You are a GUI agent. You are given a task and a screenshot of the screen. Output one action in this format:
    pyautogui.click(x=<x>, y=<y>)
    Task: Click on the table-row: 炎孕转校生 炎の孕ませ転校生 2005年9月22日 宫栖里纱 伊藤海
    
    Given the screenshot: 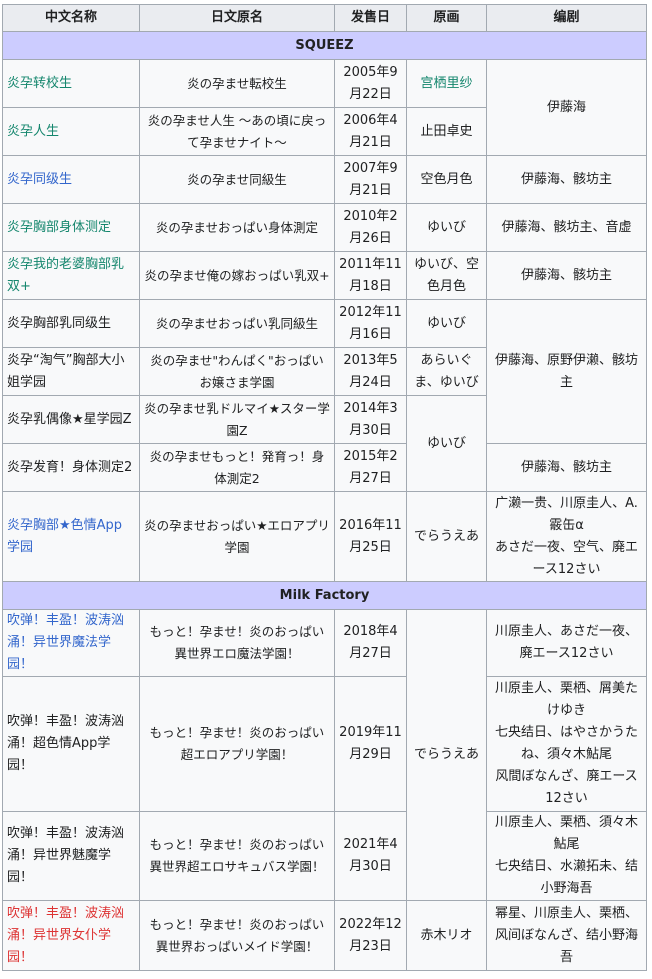 What is the action you would take?
    pyautogui.click(x=324, y=107)
    